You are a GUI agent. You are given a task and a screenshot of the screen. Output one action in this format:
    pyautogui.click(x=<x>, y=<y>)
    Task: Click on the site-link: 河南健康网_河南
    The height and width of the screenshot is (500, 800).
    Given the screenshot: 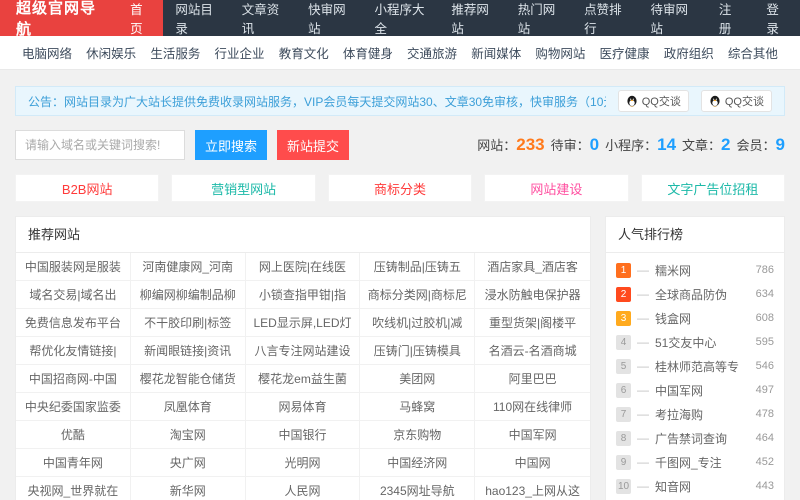 What is the action you would take?
    pyautogui.click(x=188, y=267)
    